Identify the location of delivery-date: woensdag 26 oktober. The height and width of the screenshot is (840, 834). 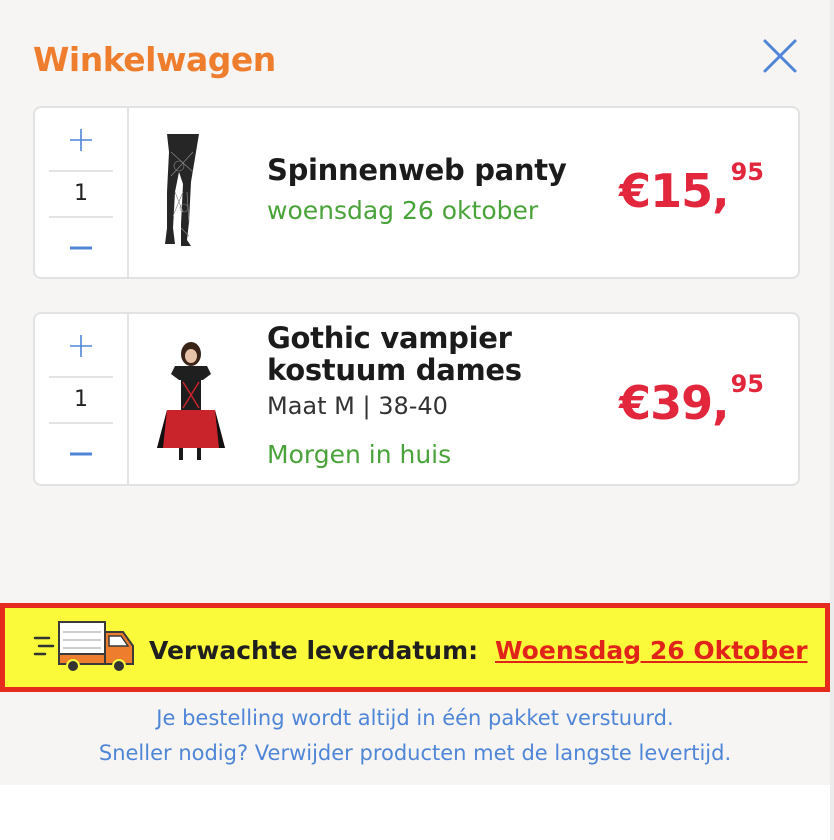
(403, 210).